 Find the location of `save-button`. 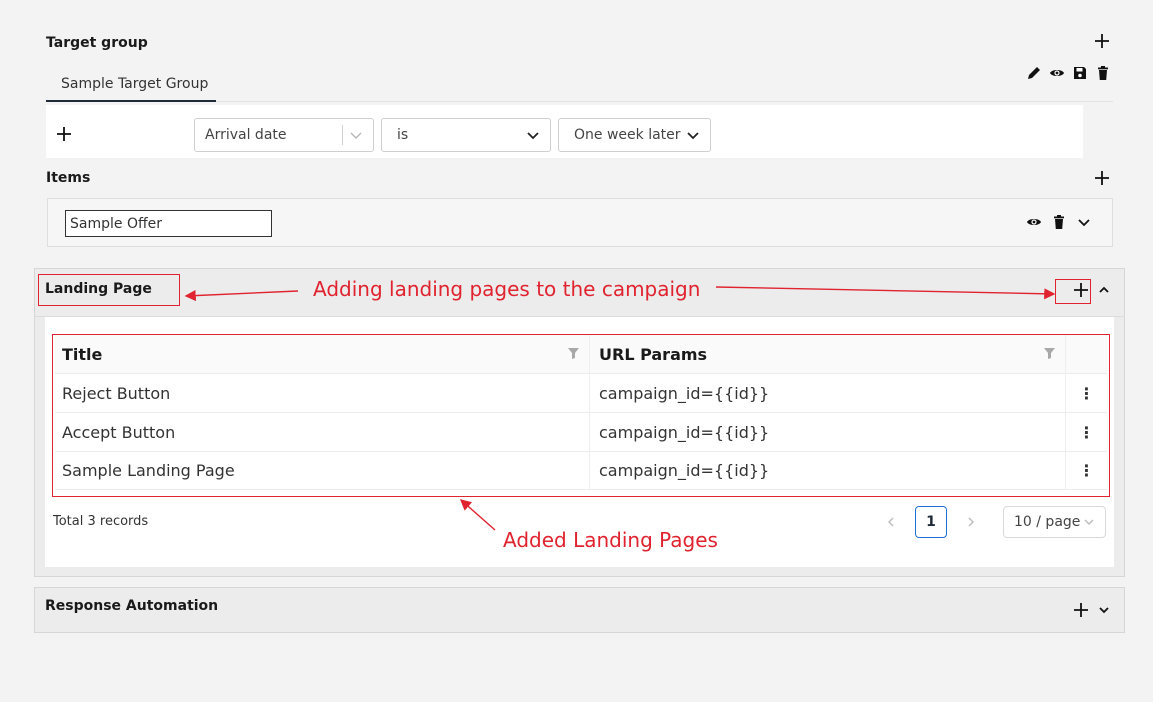

save-button is located at coordinates (1080, 73).